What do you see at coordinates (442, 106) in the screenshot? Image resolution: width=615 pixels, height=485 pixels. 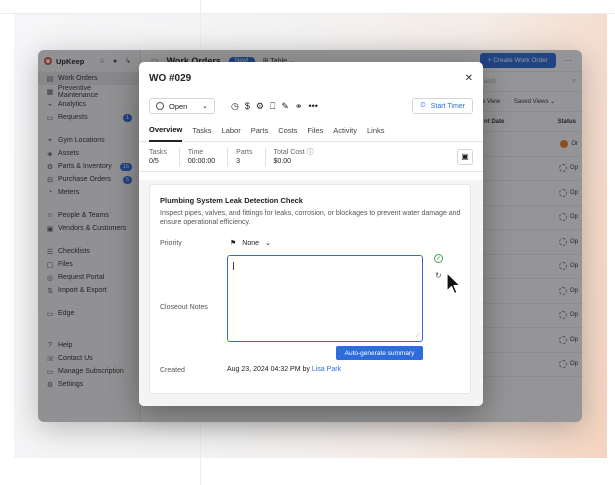 I see `start-timer-button: ⏲ Start Timer` at bounding box center [442, 106].